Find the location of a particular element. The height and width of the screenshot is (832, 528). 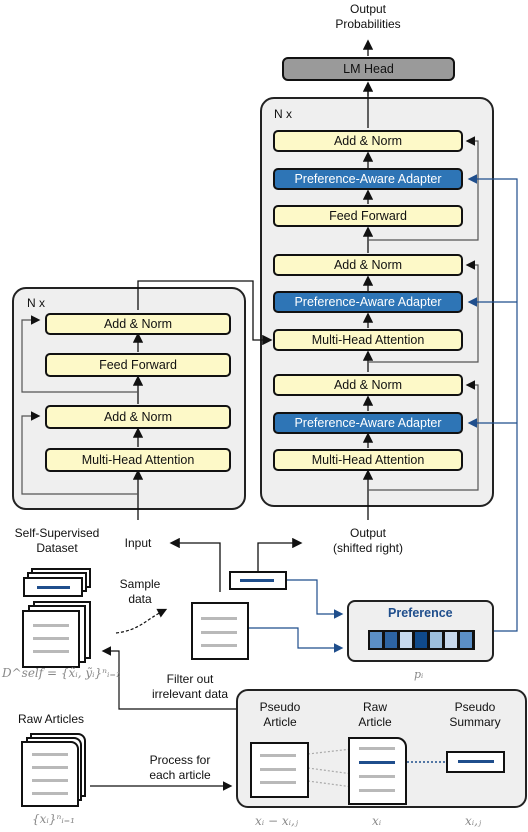

pseudo-article-title: Pseudo Article is located at coordinates (280, 714).